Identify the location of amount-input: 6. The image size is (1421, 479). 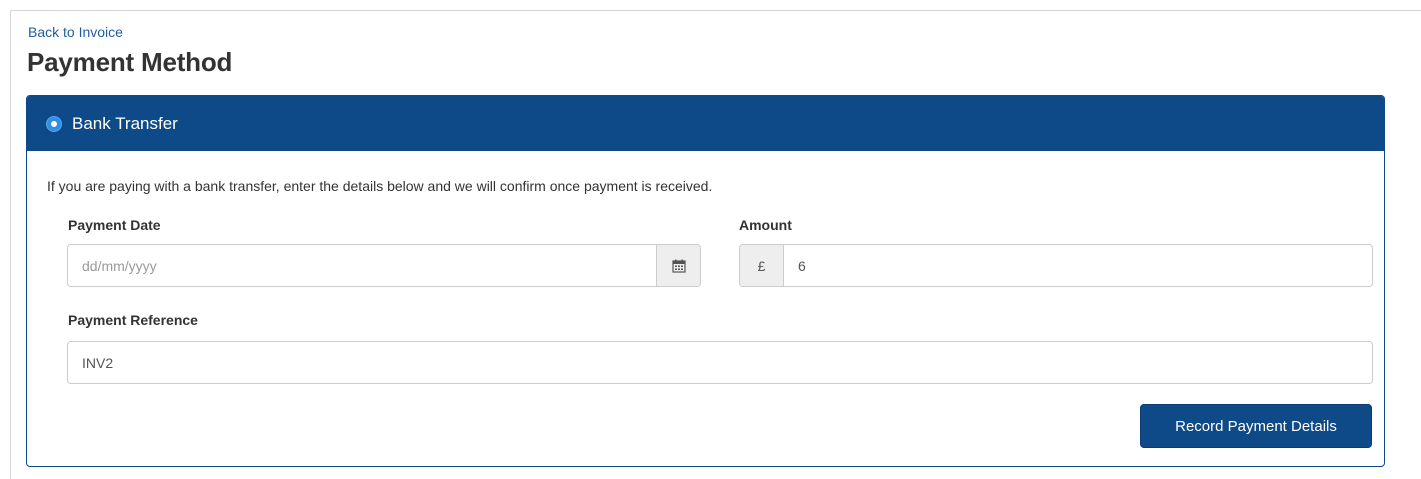
(1078, 265).